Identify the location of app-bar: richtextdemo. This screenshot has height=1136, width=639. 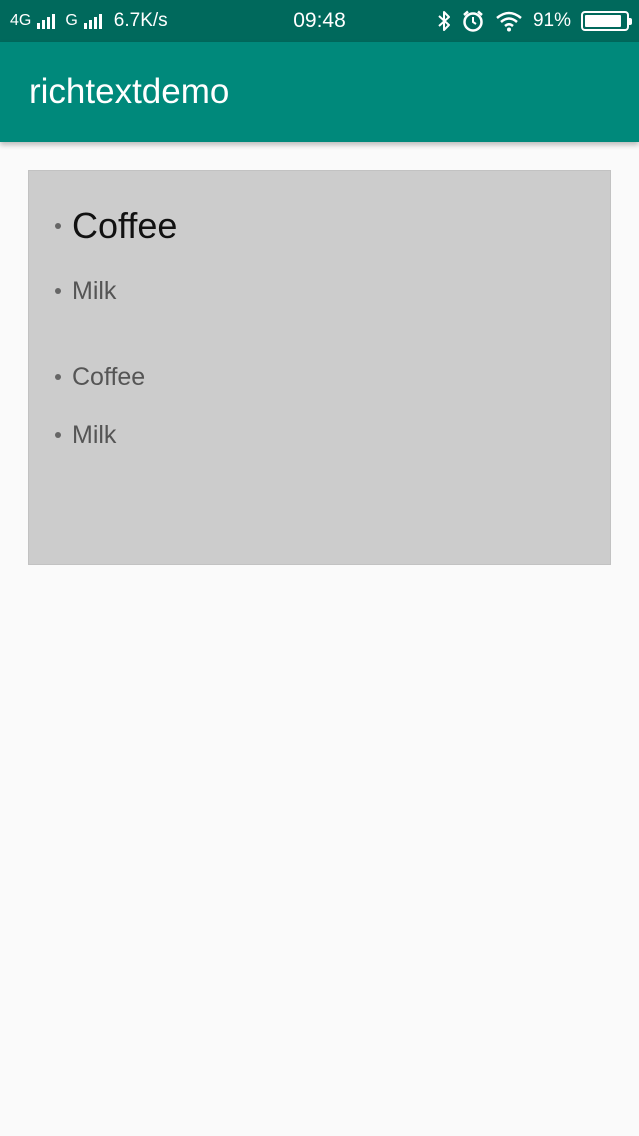
(319, 92).